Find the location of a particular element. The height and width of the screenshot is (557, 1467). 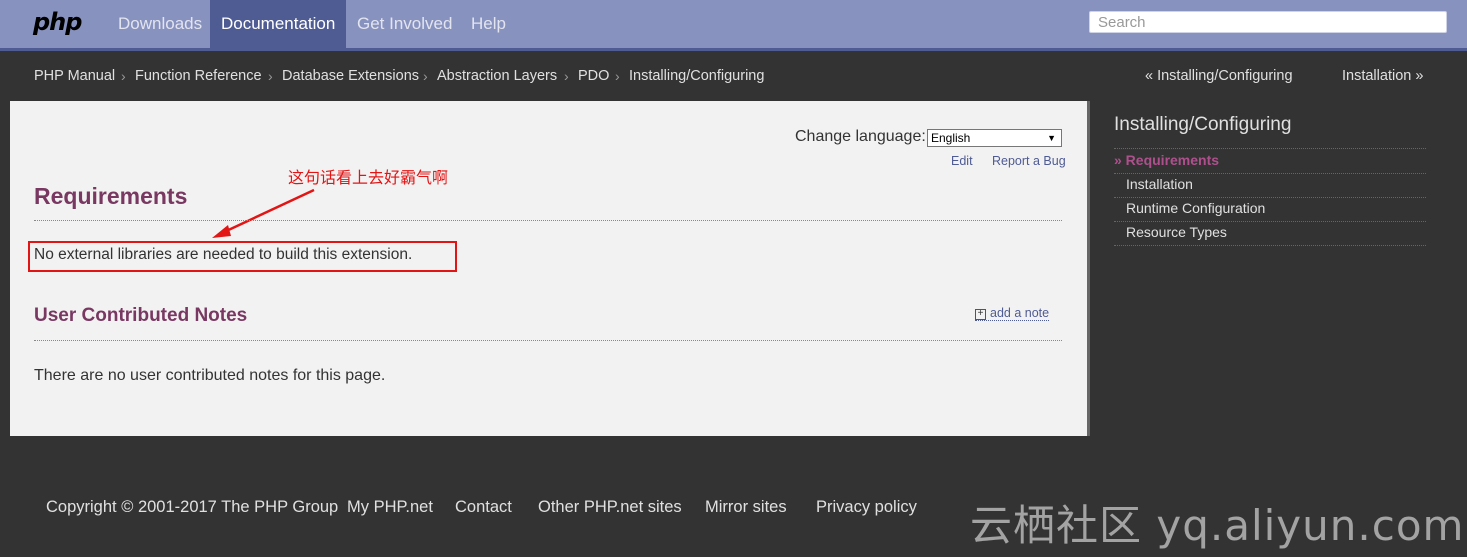

nav-help: Help is located at coordinates (488, 24).